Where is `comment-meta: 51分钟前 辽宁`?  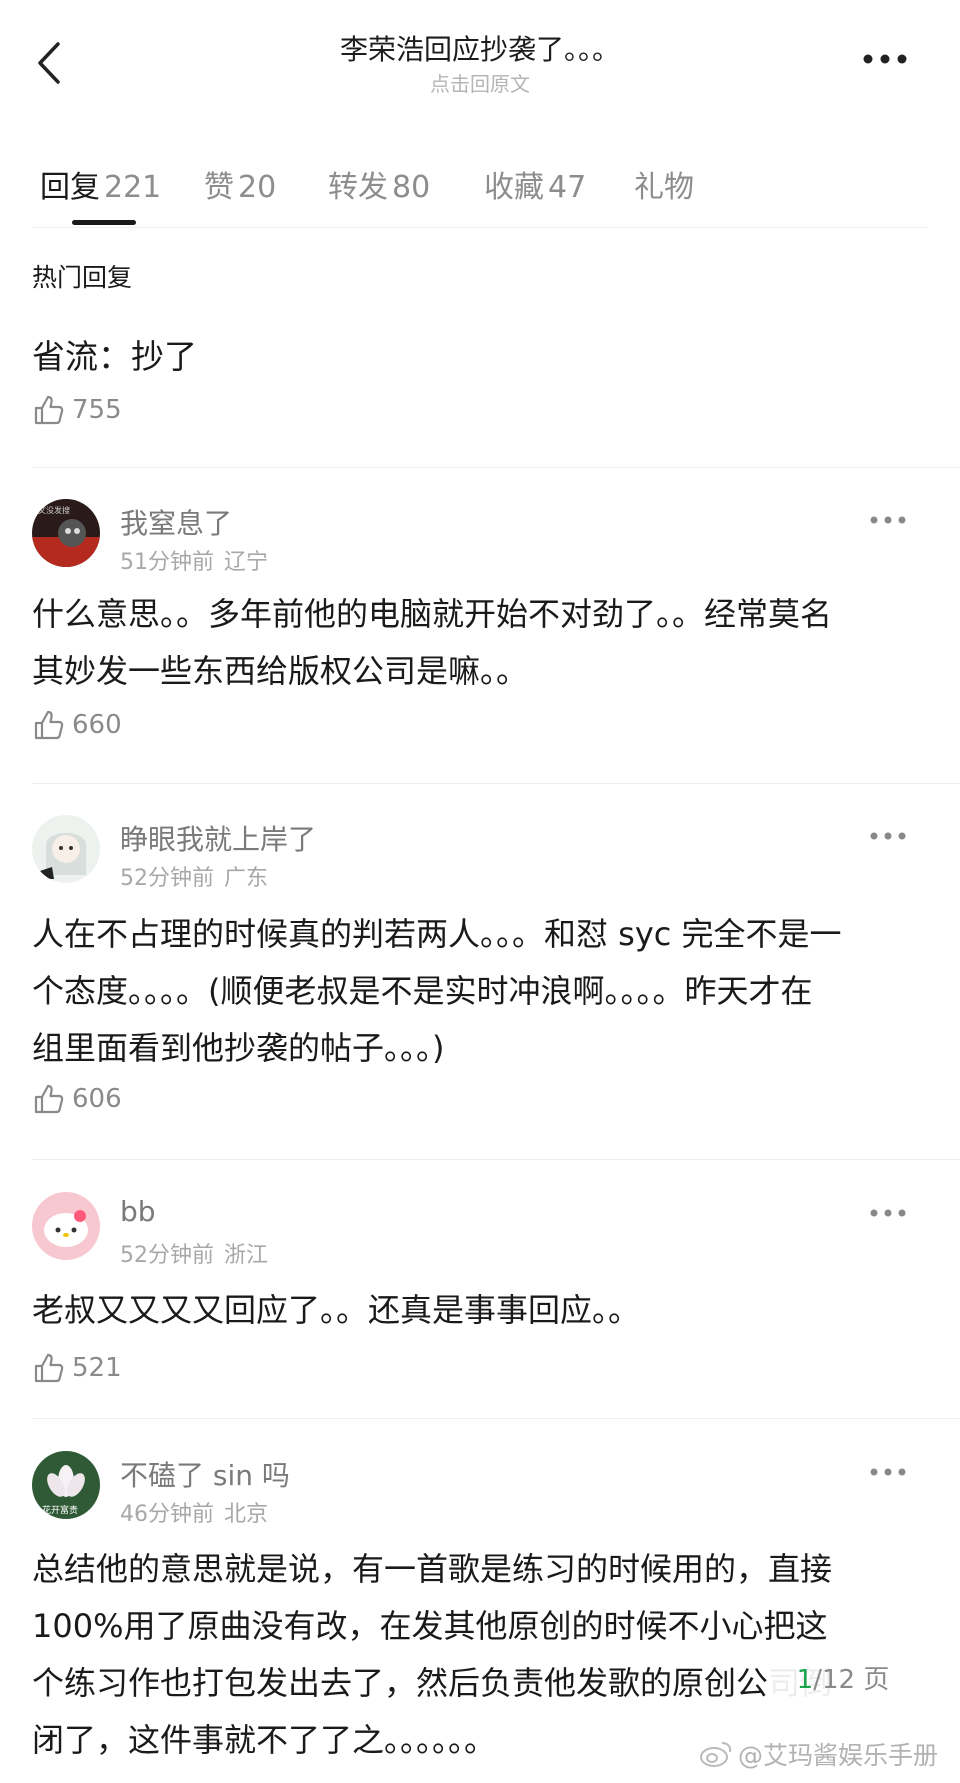
comment-meta: 51分钟前 辽宁 is located at coordinates (194, 562).